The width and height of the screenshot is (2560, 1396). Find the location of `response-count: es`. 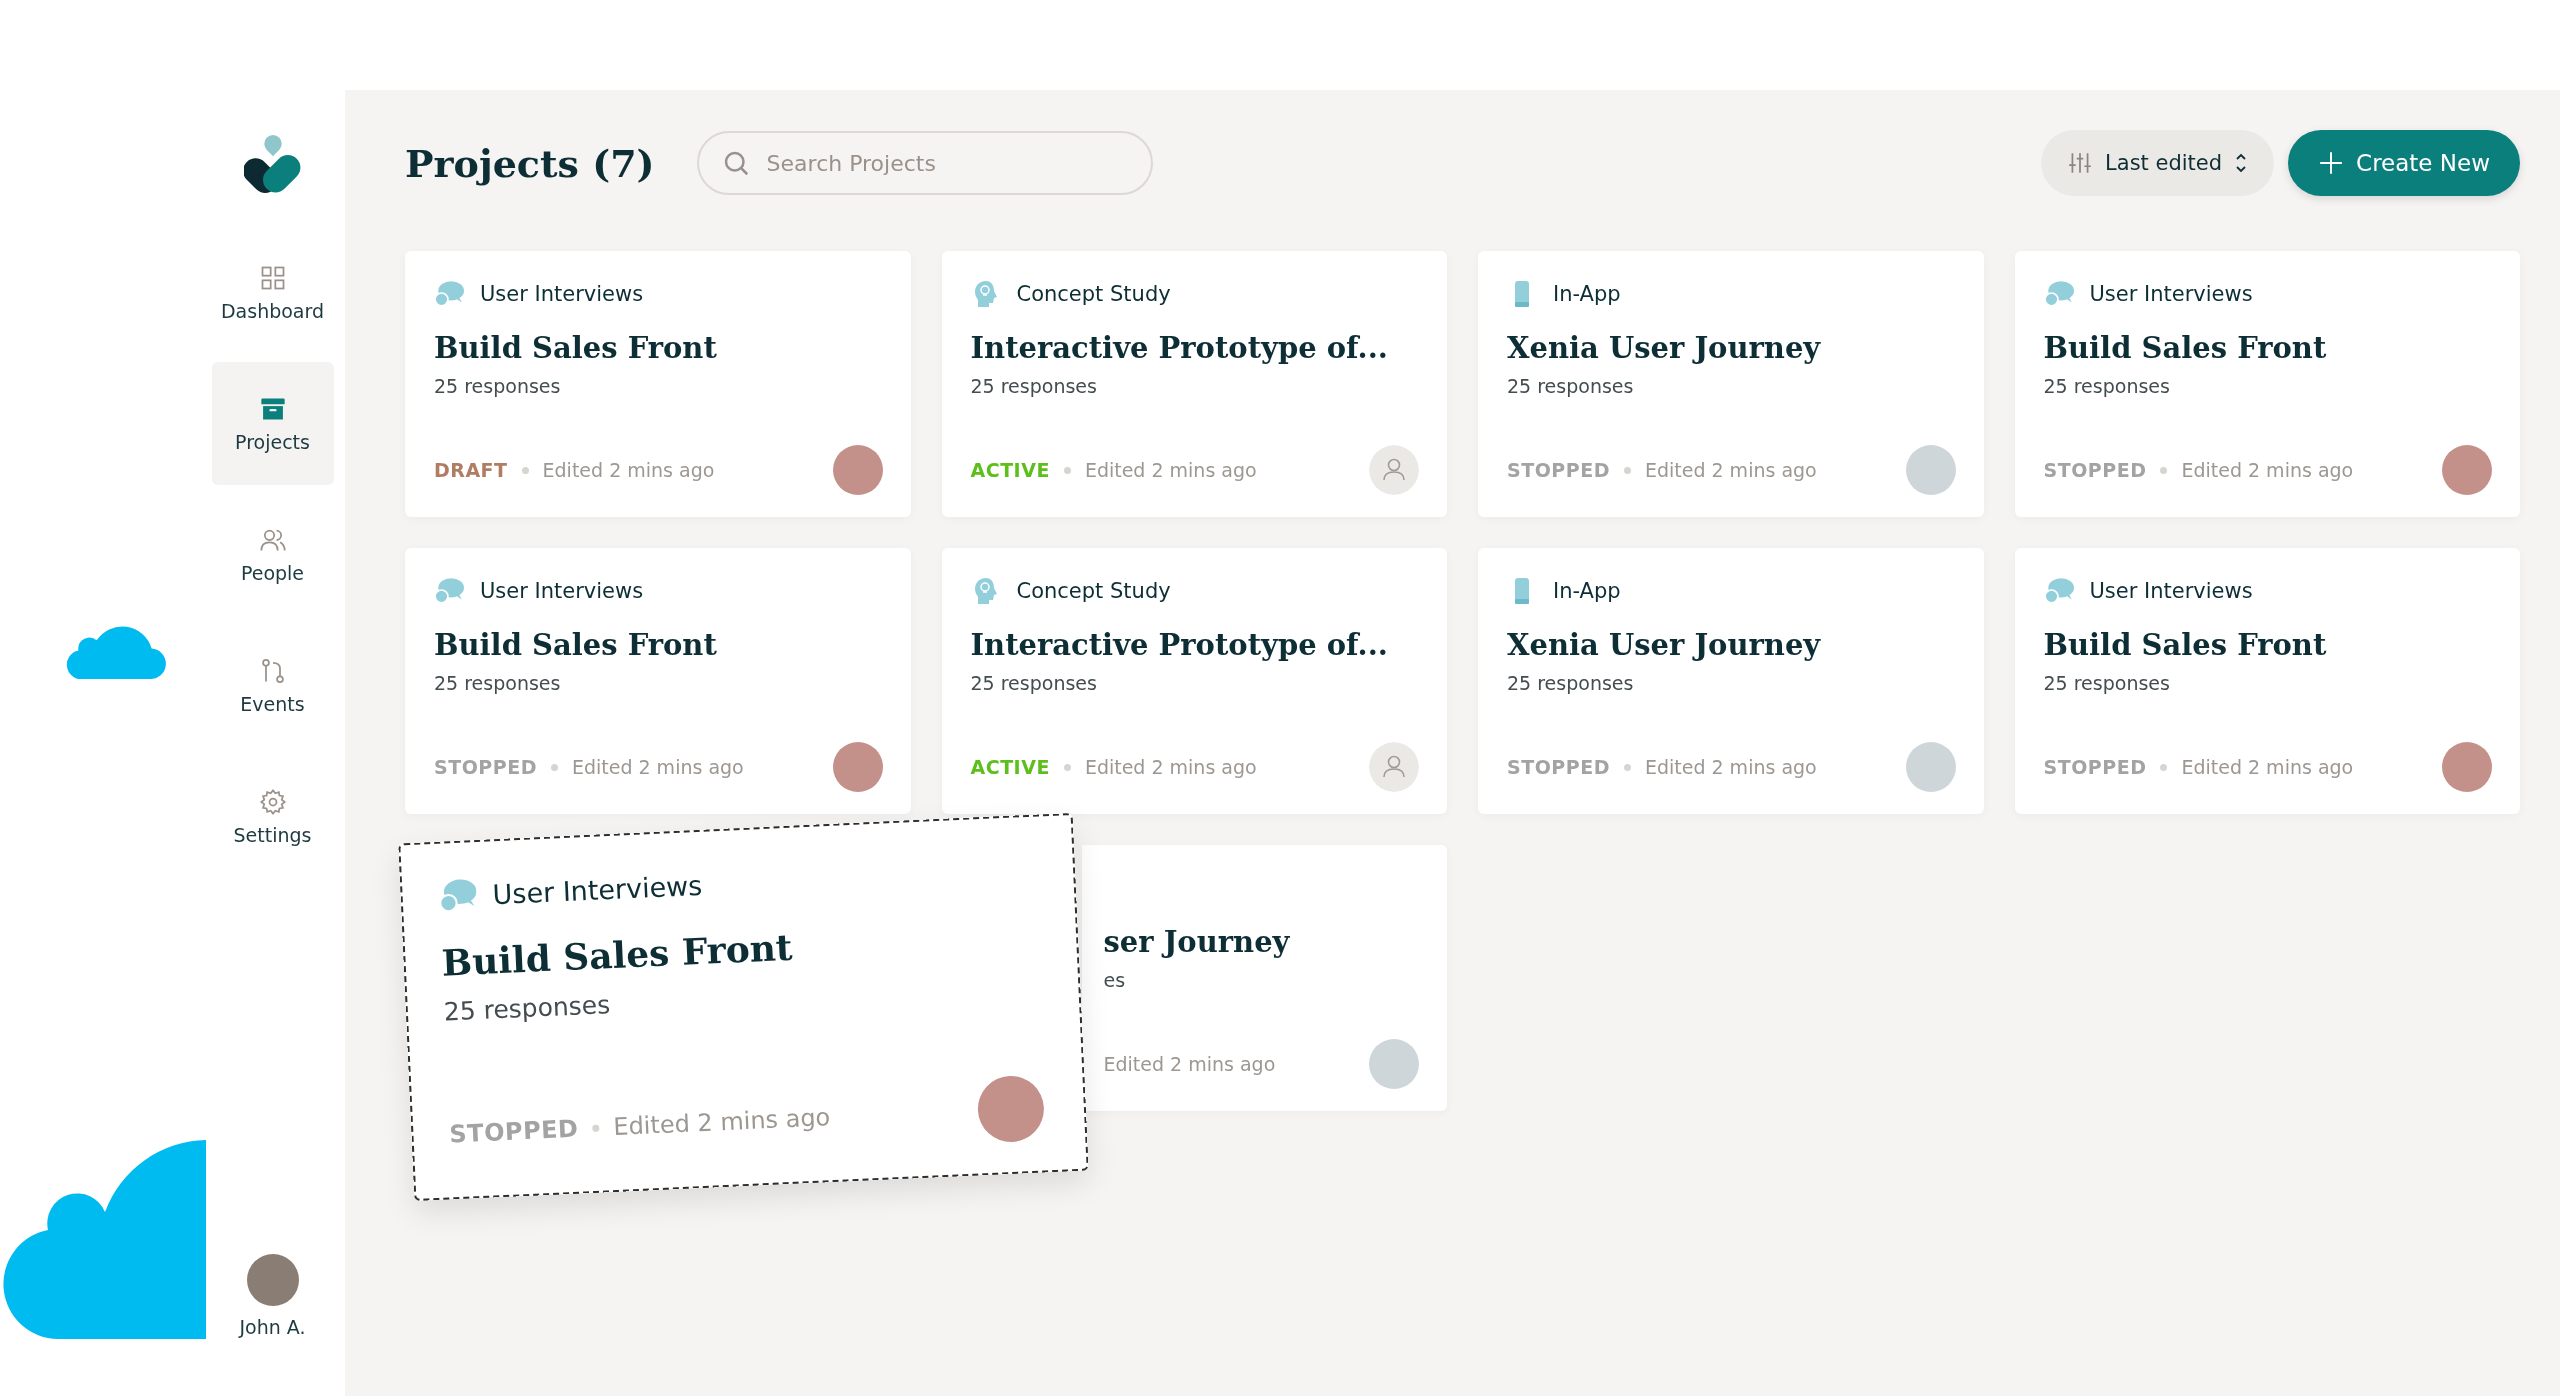

response-count: es is located at coordinates (1115, 980).